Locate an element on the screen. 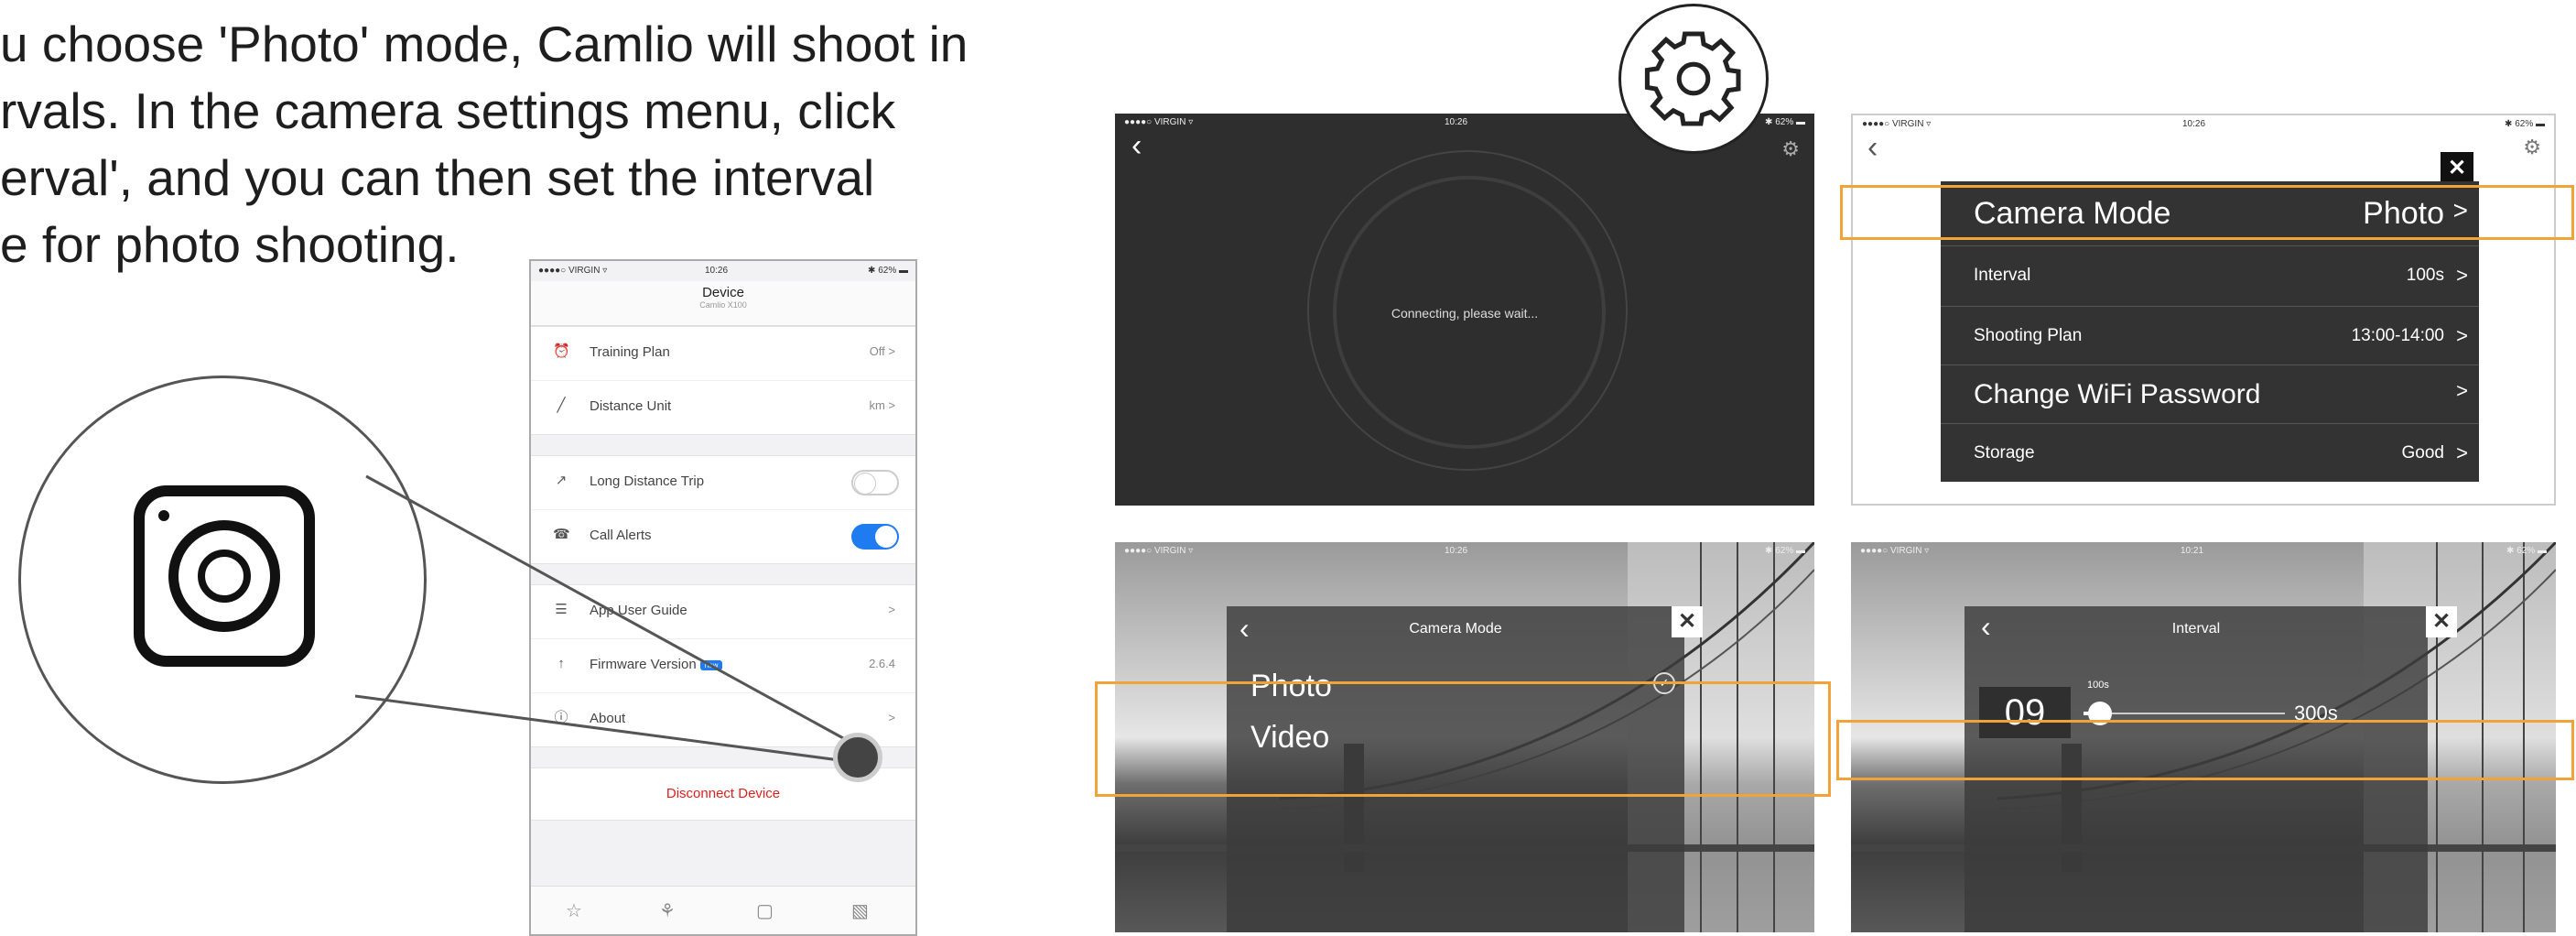 Image resolution: width=2576 pixels, height=936 pixels. status-bar: ●●●●○ VIRGIN ▿ 10:21 ✱ 62% ▬ is located at coordinates (2204, 551).